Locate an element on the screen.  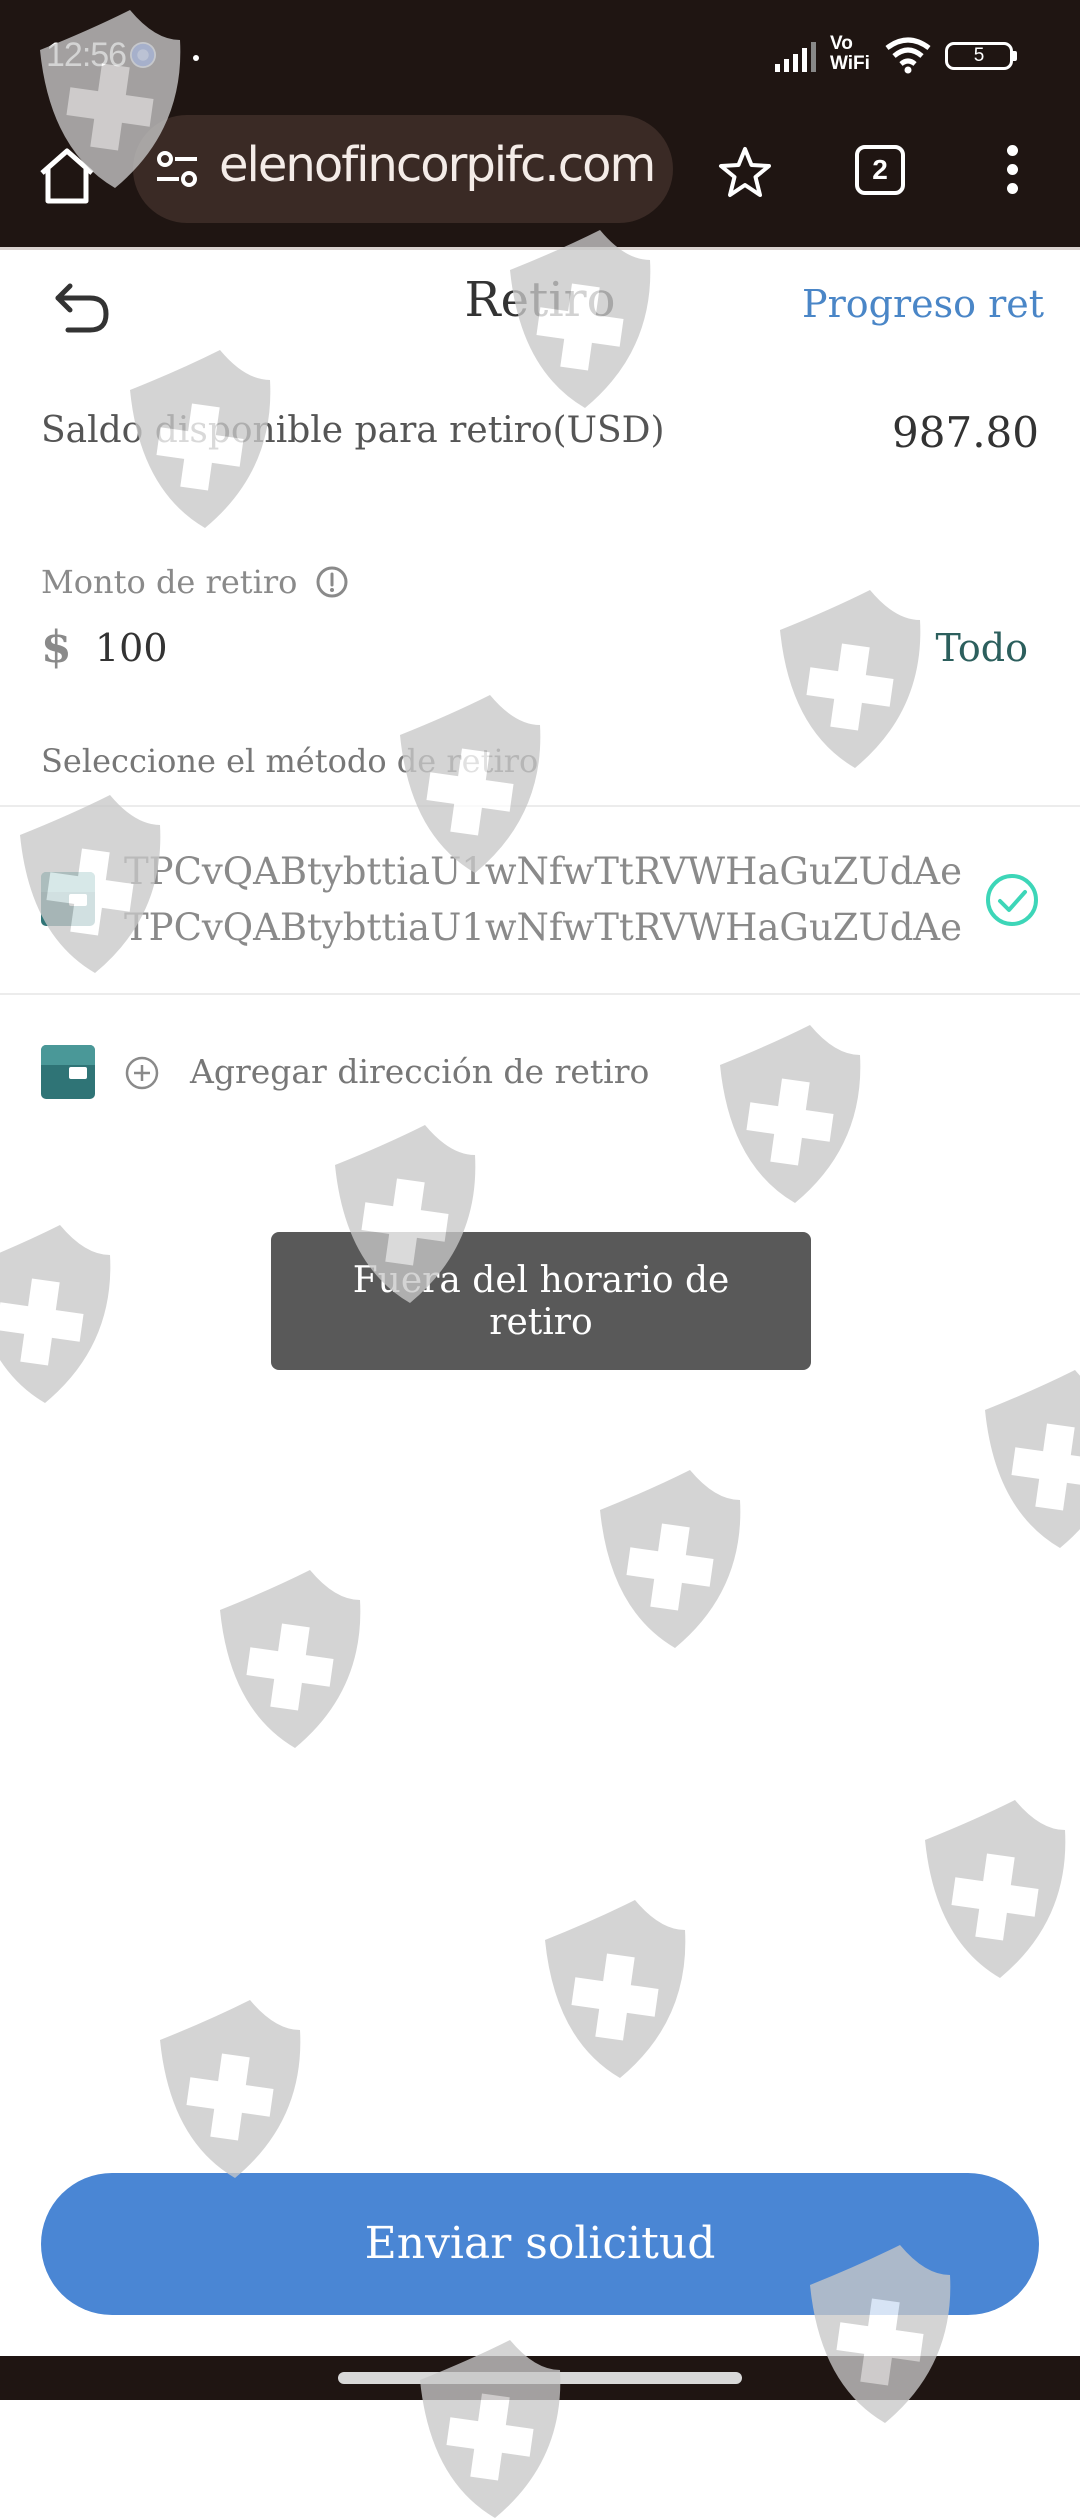
system-navigation-bar is located at coordinates (540, 2378).